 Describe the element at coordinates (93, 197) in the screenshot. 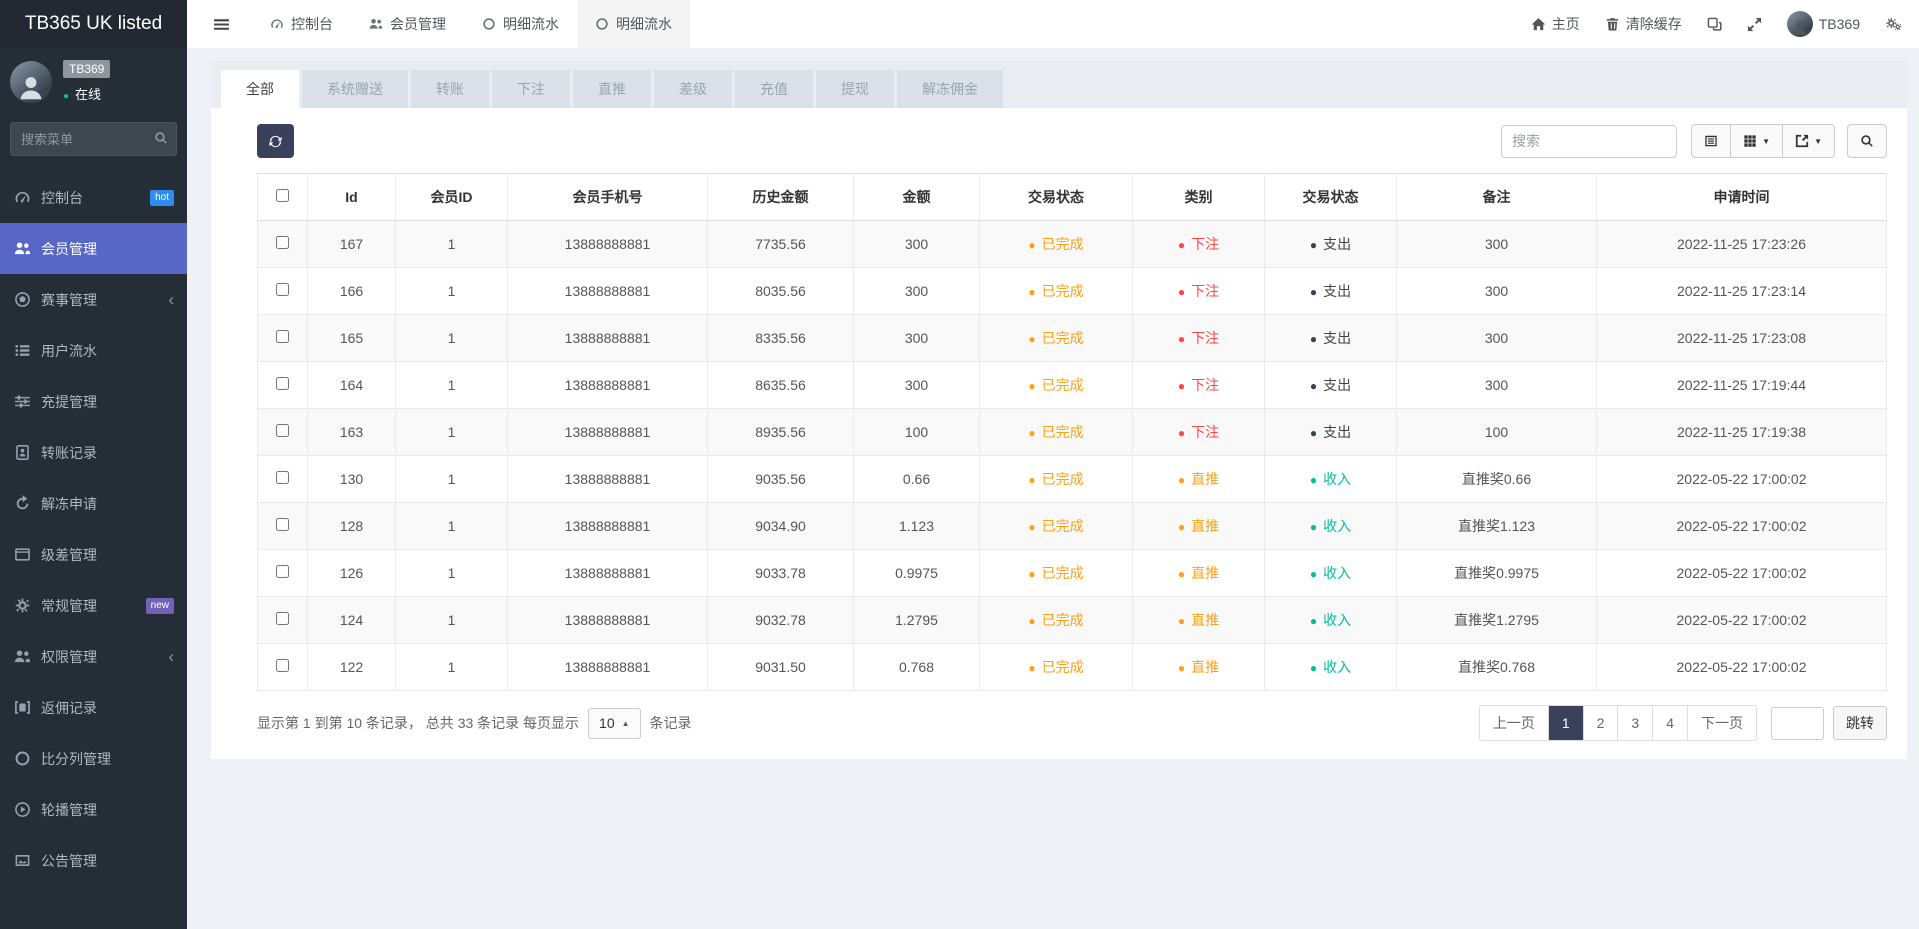

I see `sidebar-item-1: 控制台 hot` at that location.